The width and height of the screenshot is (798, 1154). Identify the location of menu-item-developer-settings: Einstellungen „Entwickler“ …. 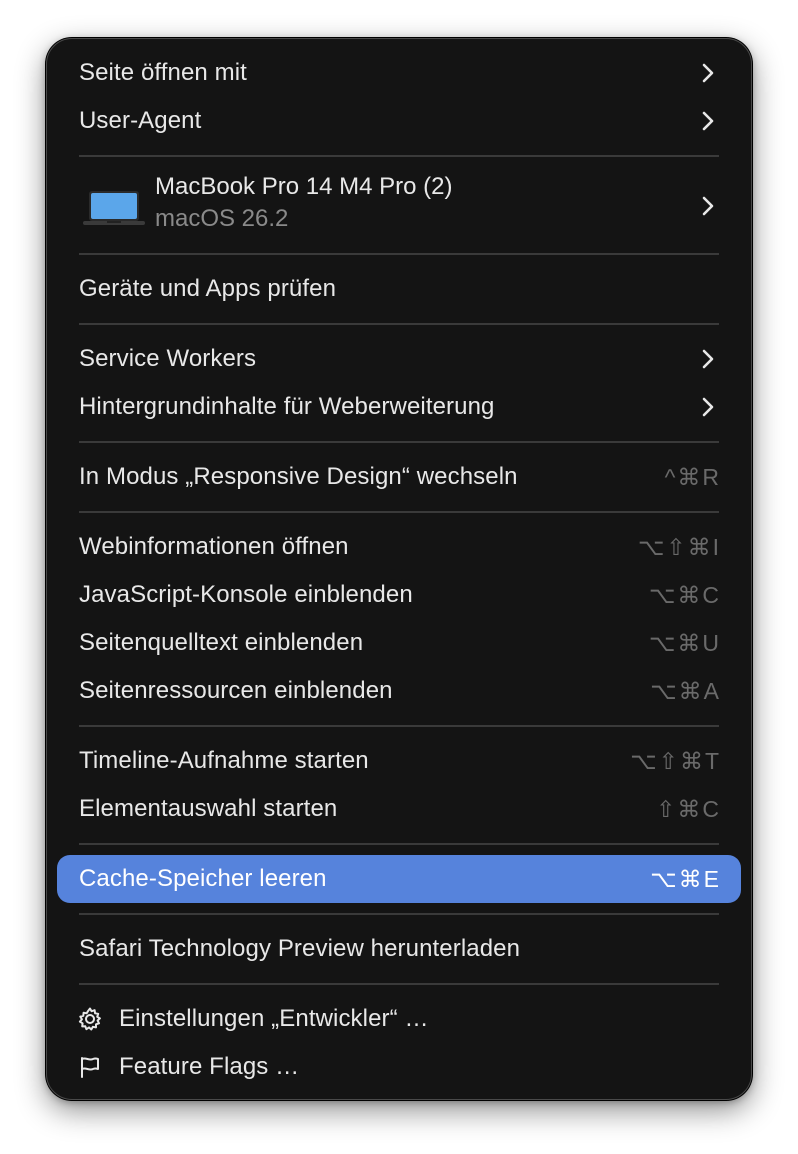
(399, 1019).